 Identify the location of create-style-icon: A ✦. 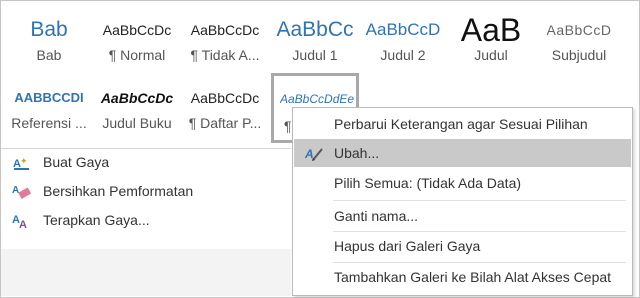
(22, 162).